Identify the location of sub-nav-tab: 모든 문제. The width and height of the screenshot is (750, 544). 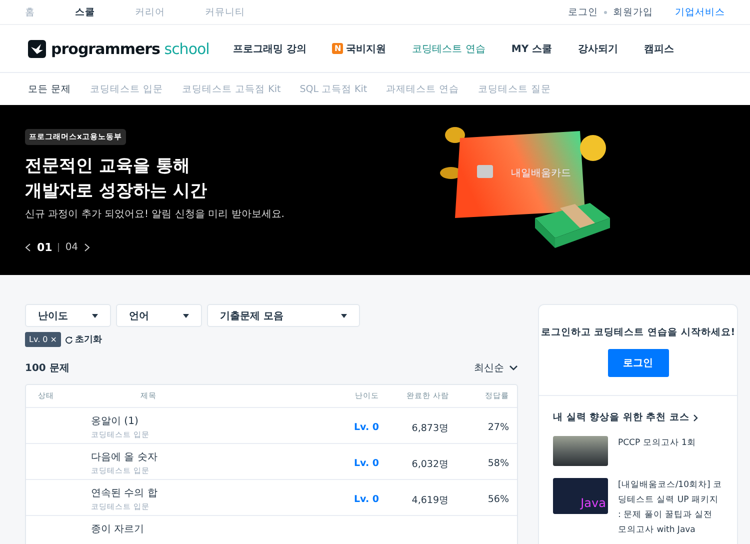
(50, 89).